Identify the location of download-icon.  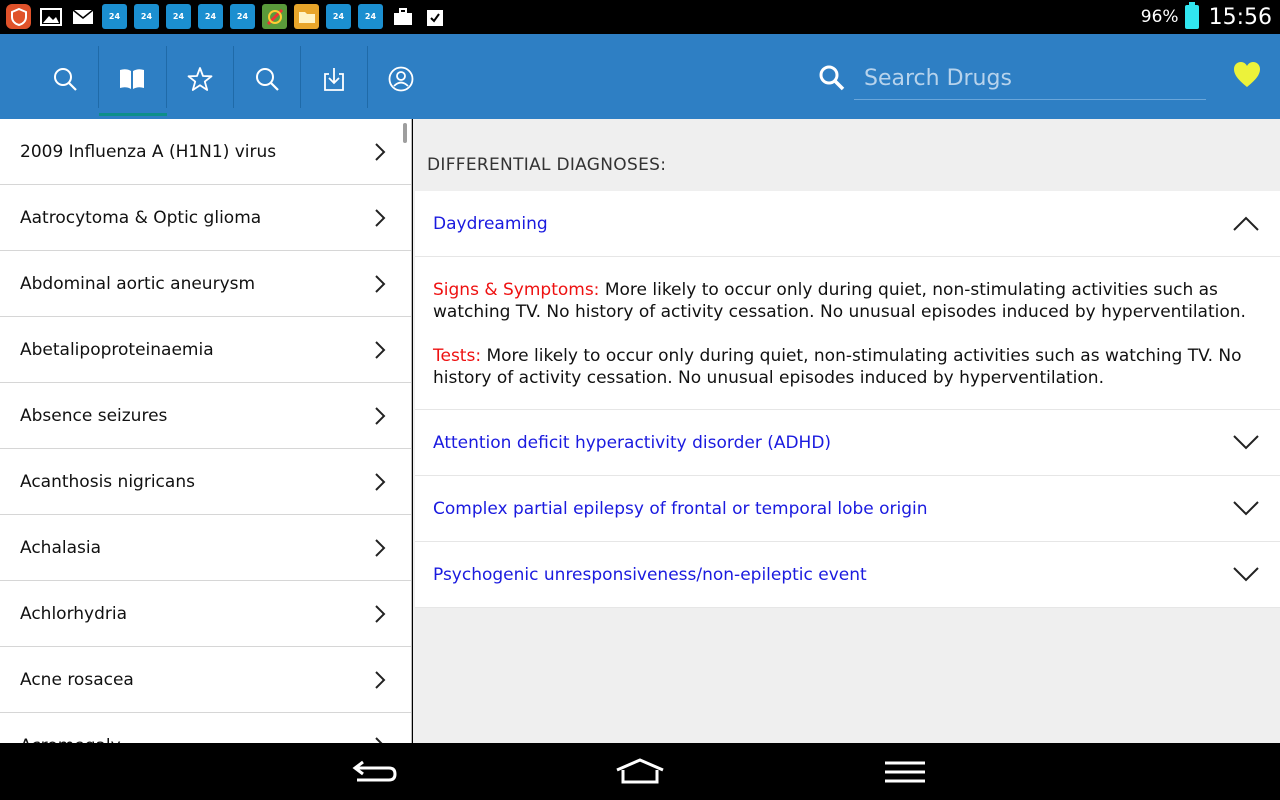
(334, 79).